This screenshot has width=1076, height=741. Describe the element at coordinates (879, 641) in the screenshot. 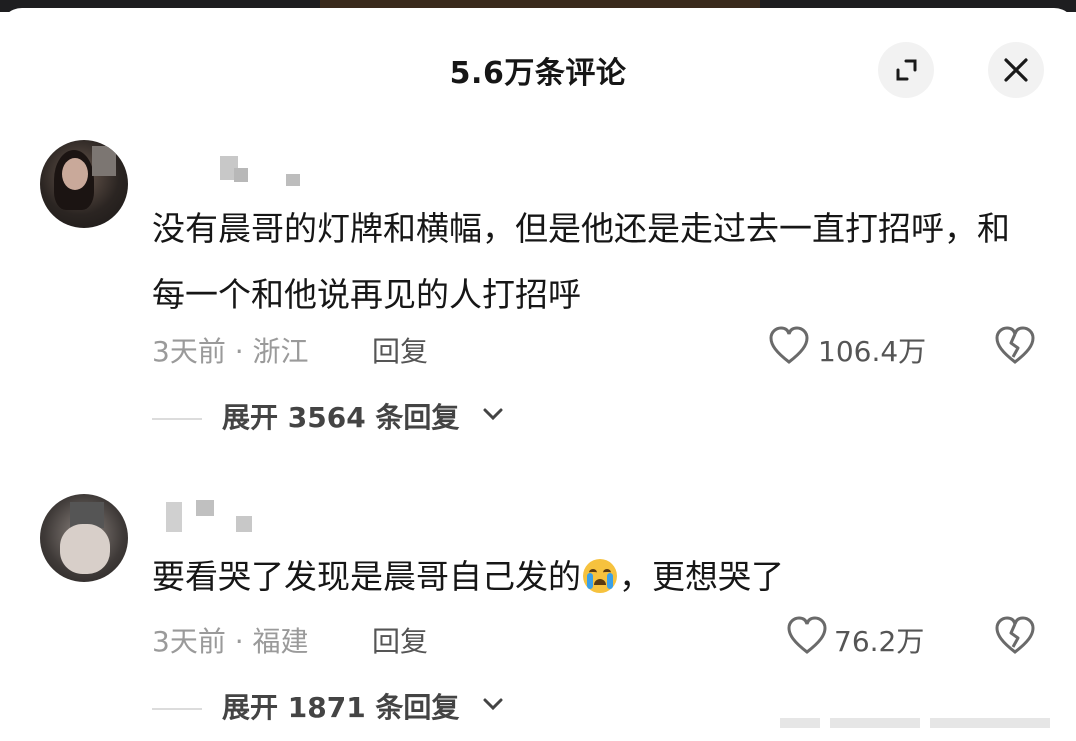

I see `like-count: 76.2万` at that location.